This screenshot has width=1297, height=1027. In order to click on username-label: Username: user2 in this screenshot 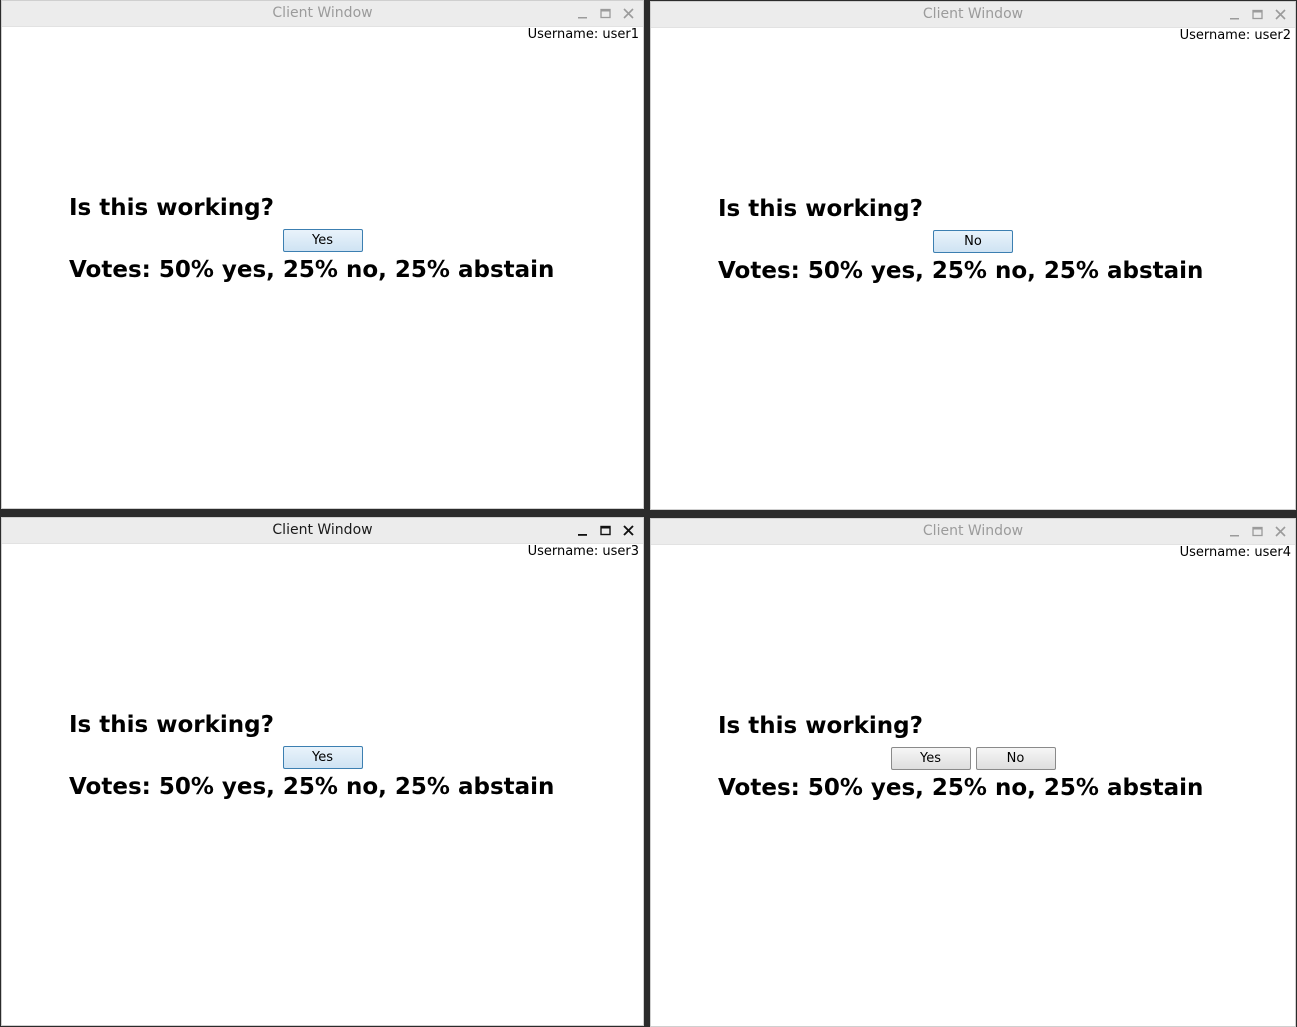, I will do `click(1235, 35)`.